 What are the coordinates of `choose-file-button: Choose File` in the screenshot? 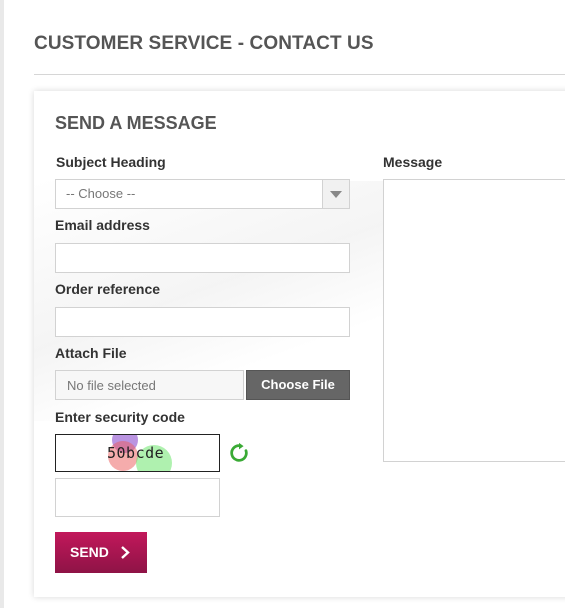 It's located at (298, 385).